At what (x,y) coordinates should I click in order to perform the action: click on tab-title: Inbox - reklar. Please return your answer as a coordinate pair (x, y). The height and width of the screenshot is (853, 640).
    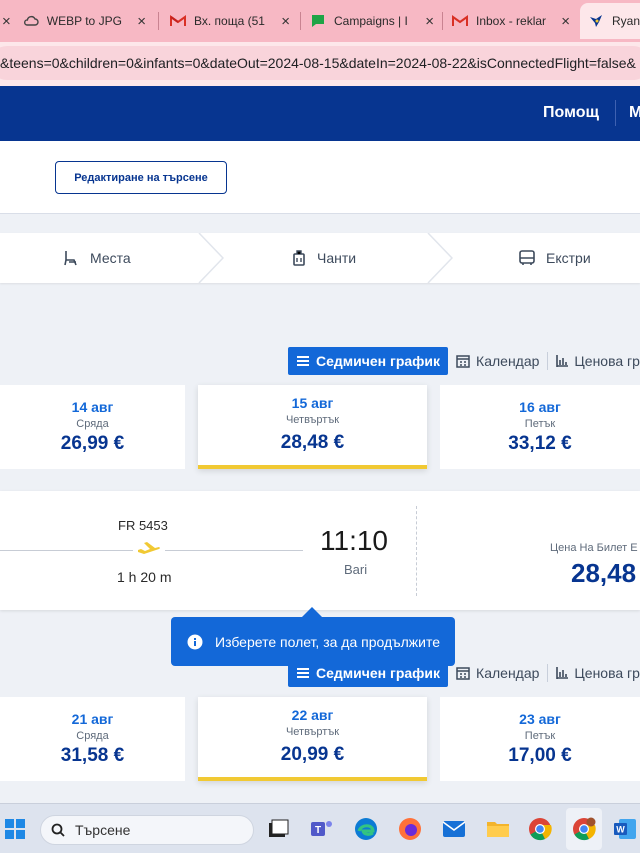
    Looking at the image, I should click on (511, 21).